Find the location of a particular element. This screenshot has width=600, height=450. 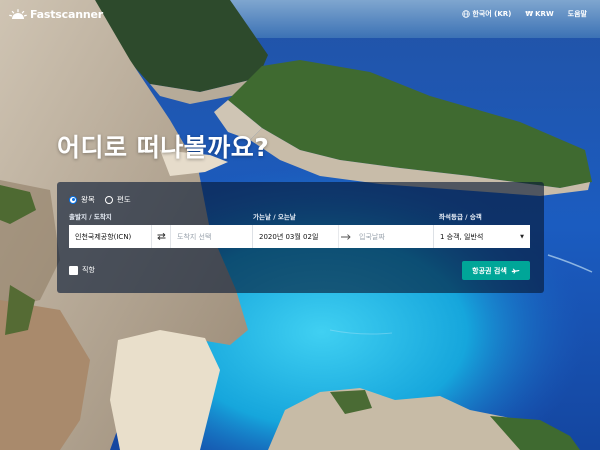

swap-button is located at coordinates (161, 236).